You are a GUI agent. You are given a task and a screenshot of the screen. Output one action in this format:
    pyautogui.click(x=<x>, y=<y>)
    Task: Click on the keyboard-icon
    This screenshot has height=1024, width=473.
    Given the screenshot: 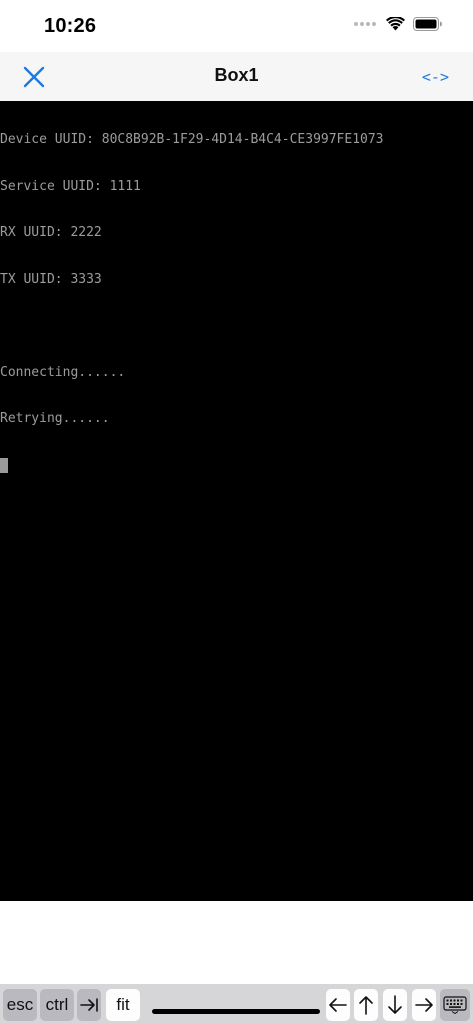 What is the action you would take?
    pyautogui.click(x=455, y=1005)
    